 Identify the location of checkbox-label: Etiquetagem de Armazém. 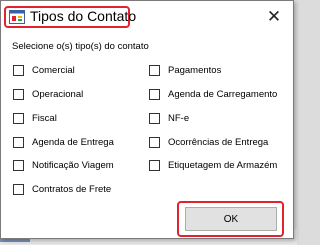
(223, 165).